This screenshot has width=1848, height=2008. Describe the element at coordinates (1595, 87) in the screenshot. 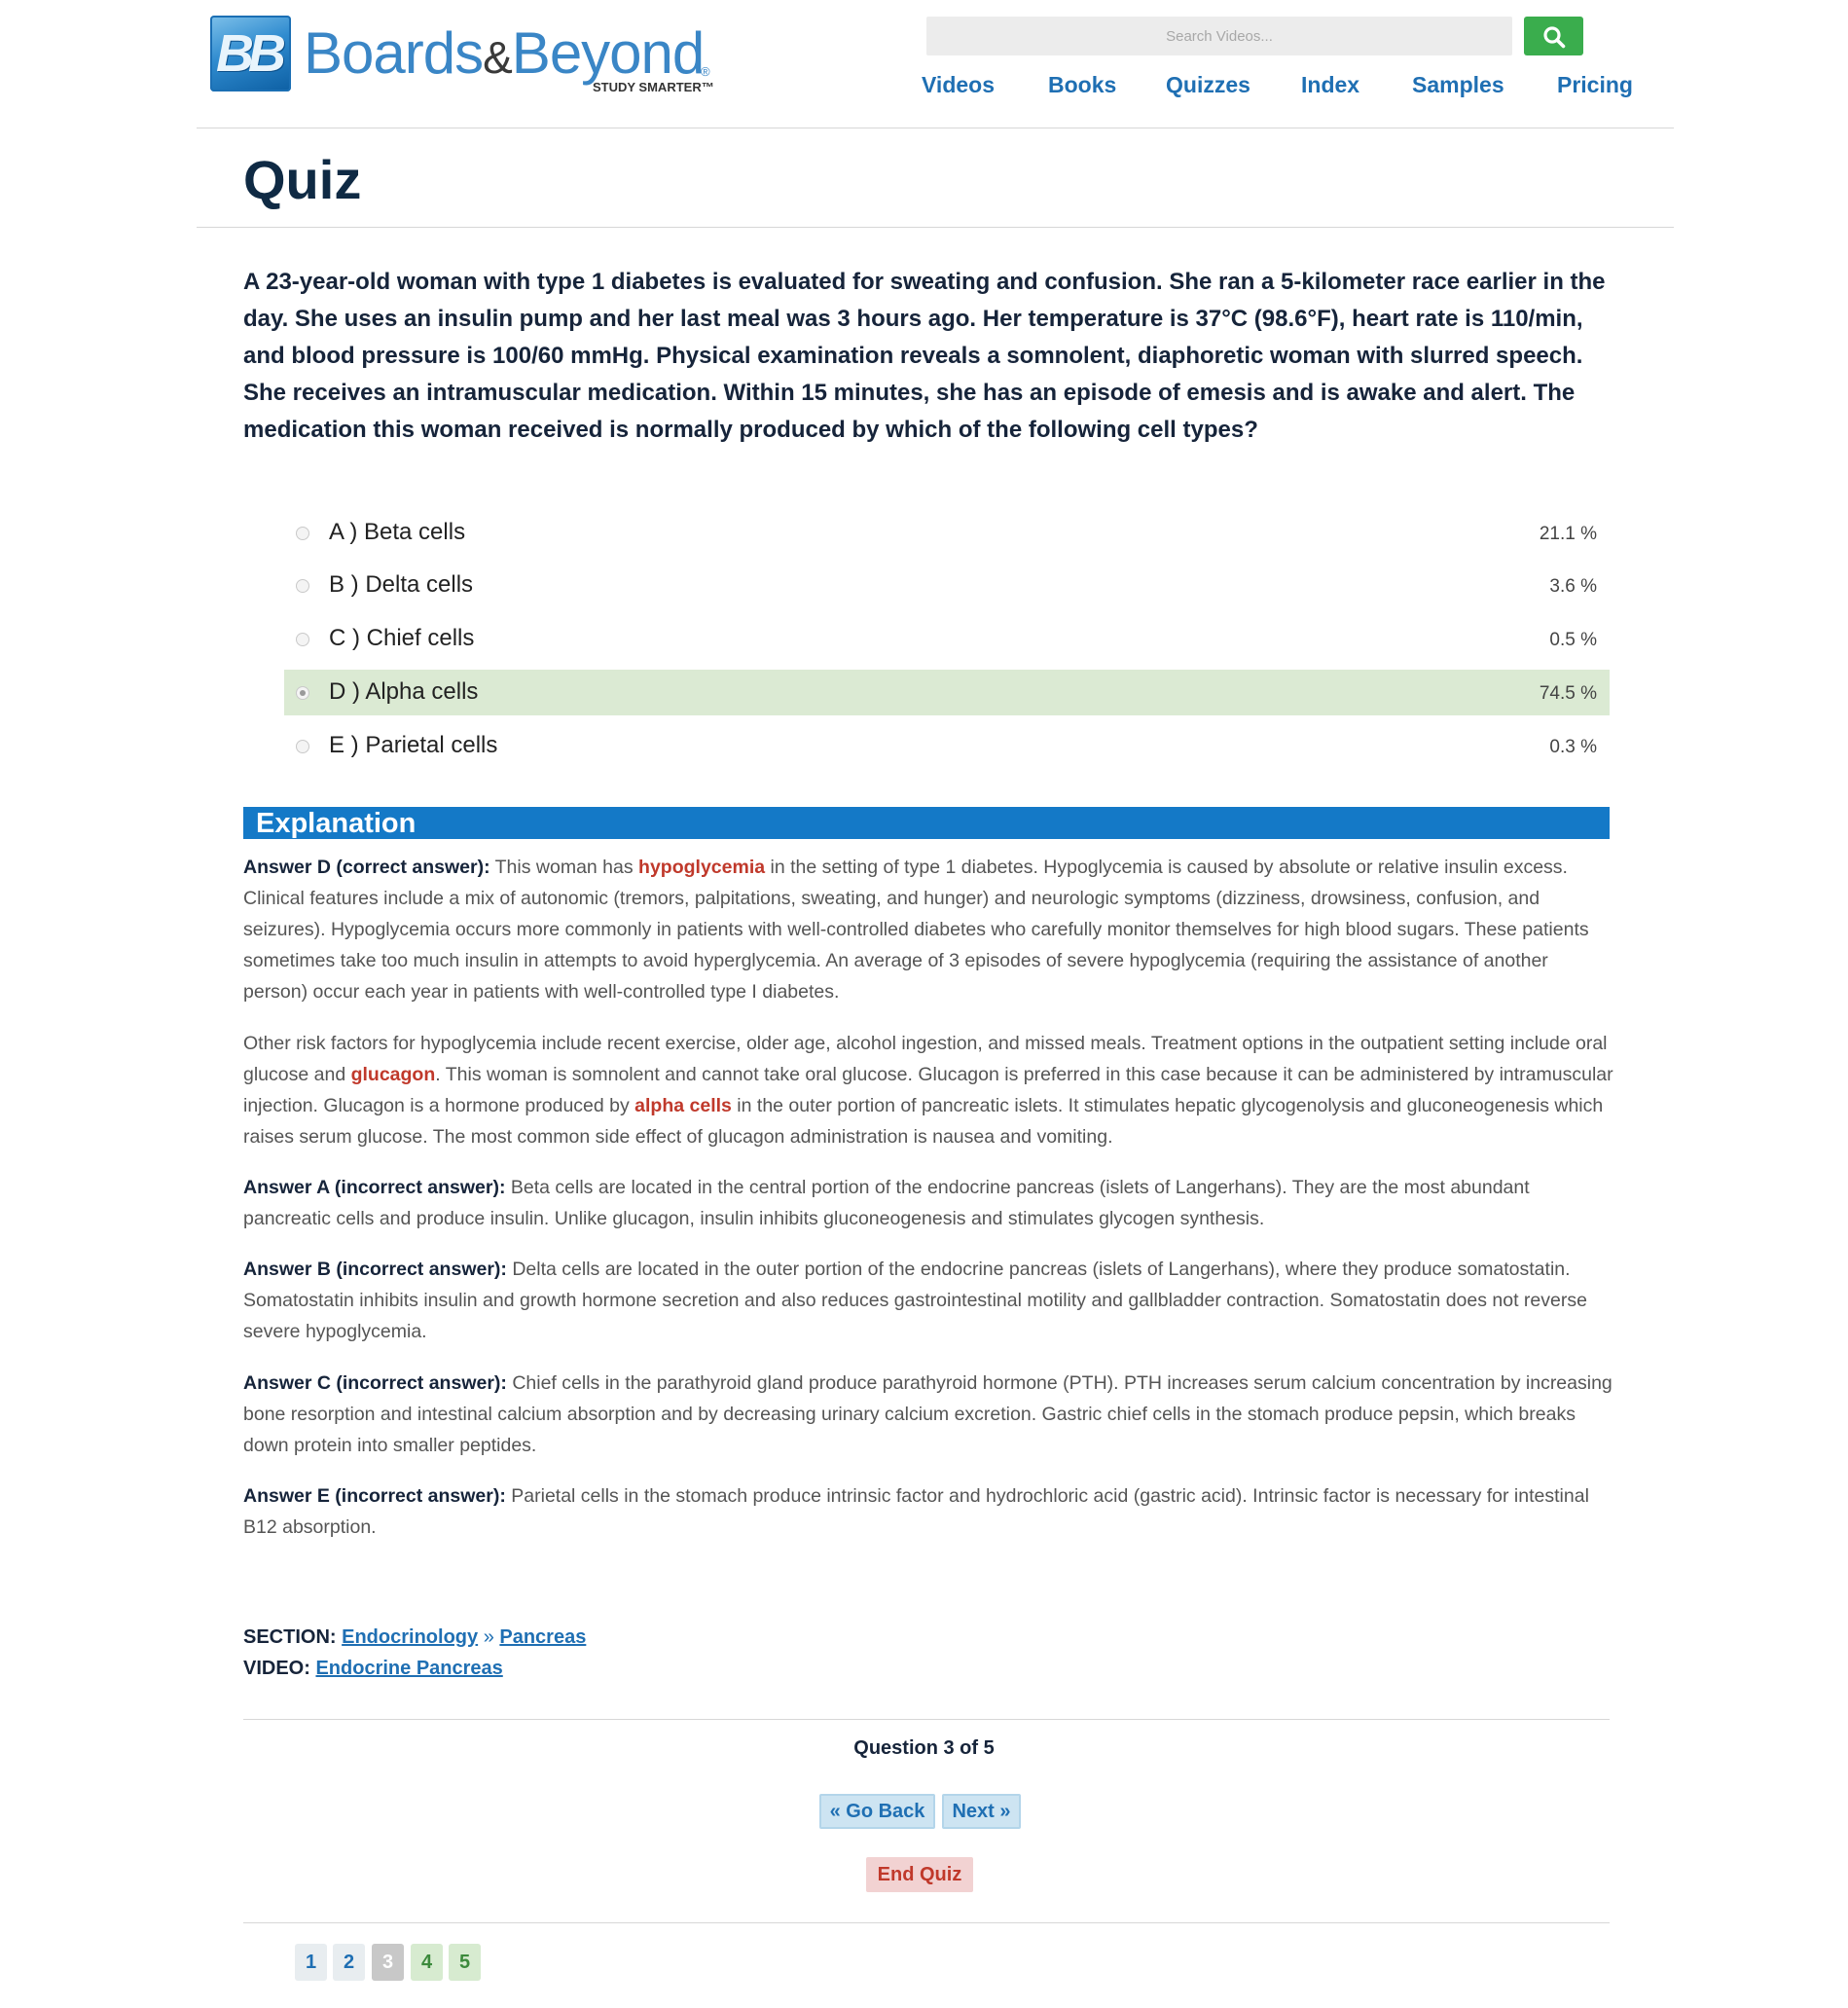

I see `nav-pricing: Pricing` at that location.